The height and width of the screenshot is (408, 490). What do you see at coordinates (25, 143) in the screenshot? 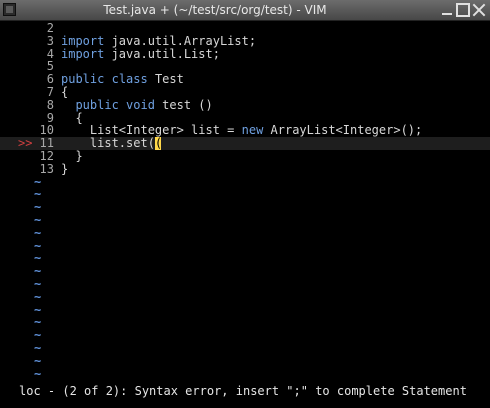
I see `error-sign-marker: >>` at bounding box center [25, 143].